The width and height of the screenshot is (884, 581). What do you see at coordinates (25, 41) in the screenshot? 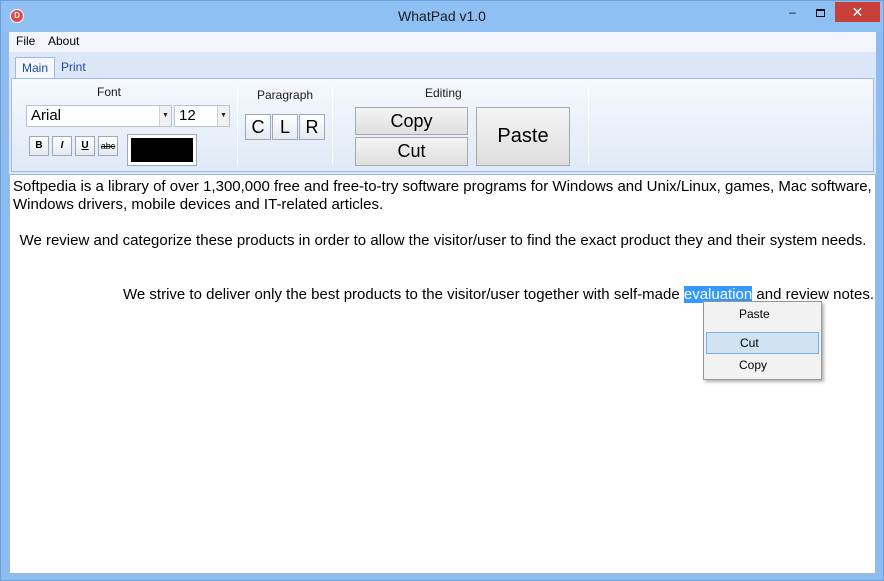
I see `menu-file: File` at bounding box center [25, 41].